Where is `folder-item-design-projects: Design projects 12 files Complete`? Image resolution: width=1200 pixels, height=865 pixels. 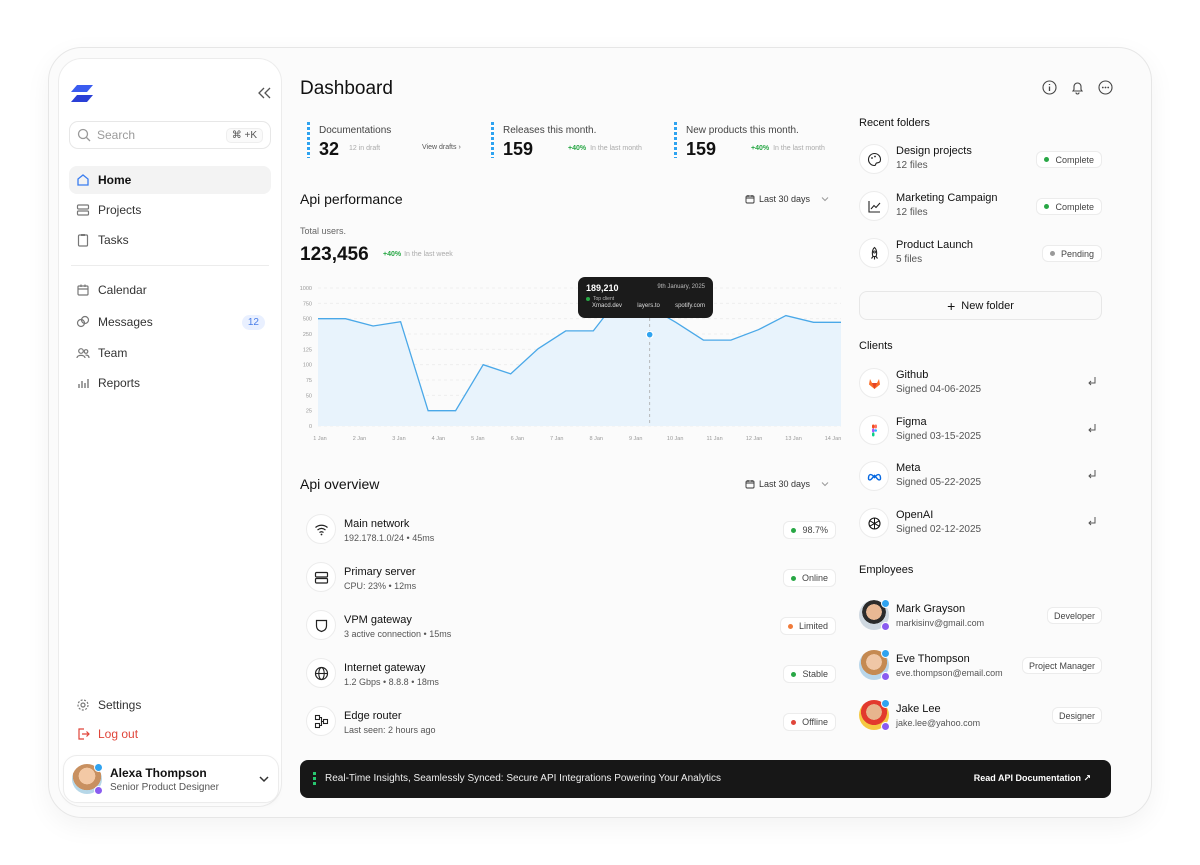
folder-item-design-projects: Design projects 12 files Complete is located at coordinates (980, 159).